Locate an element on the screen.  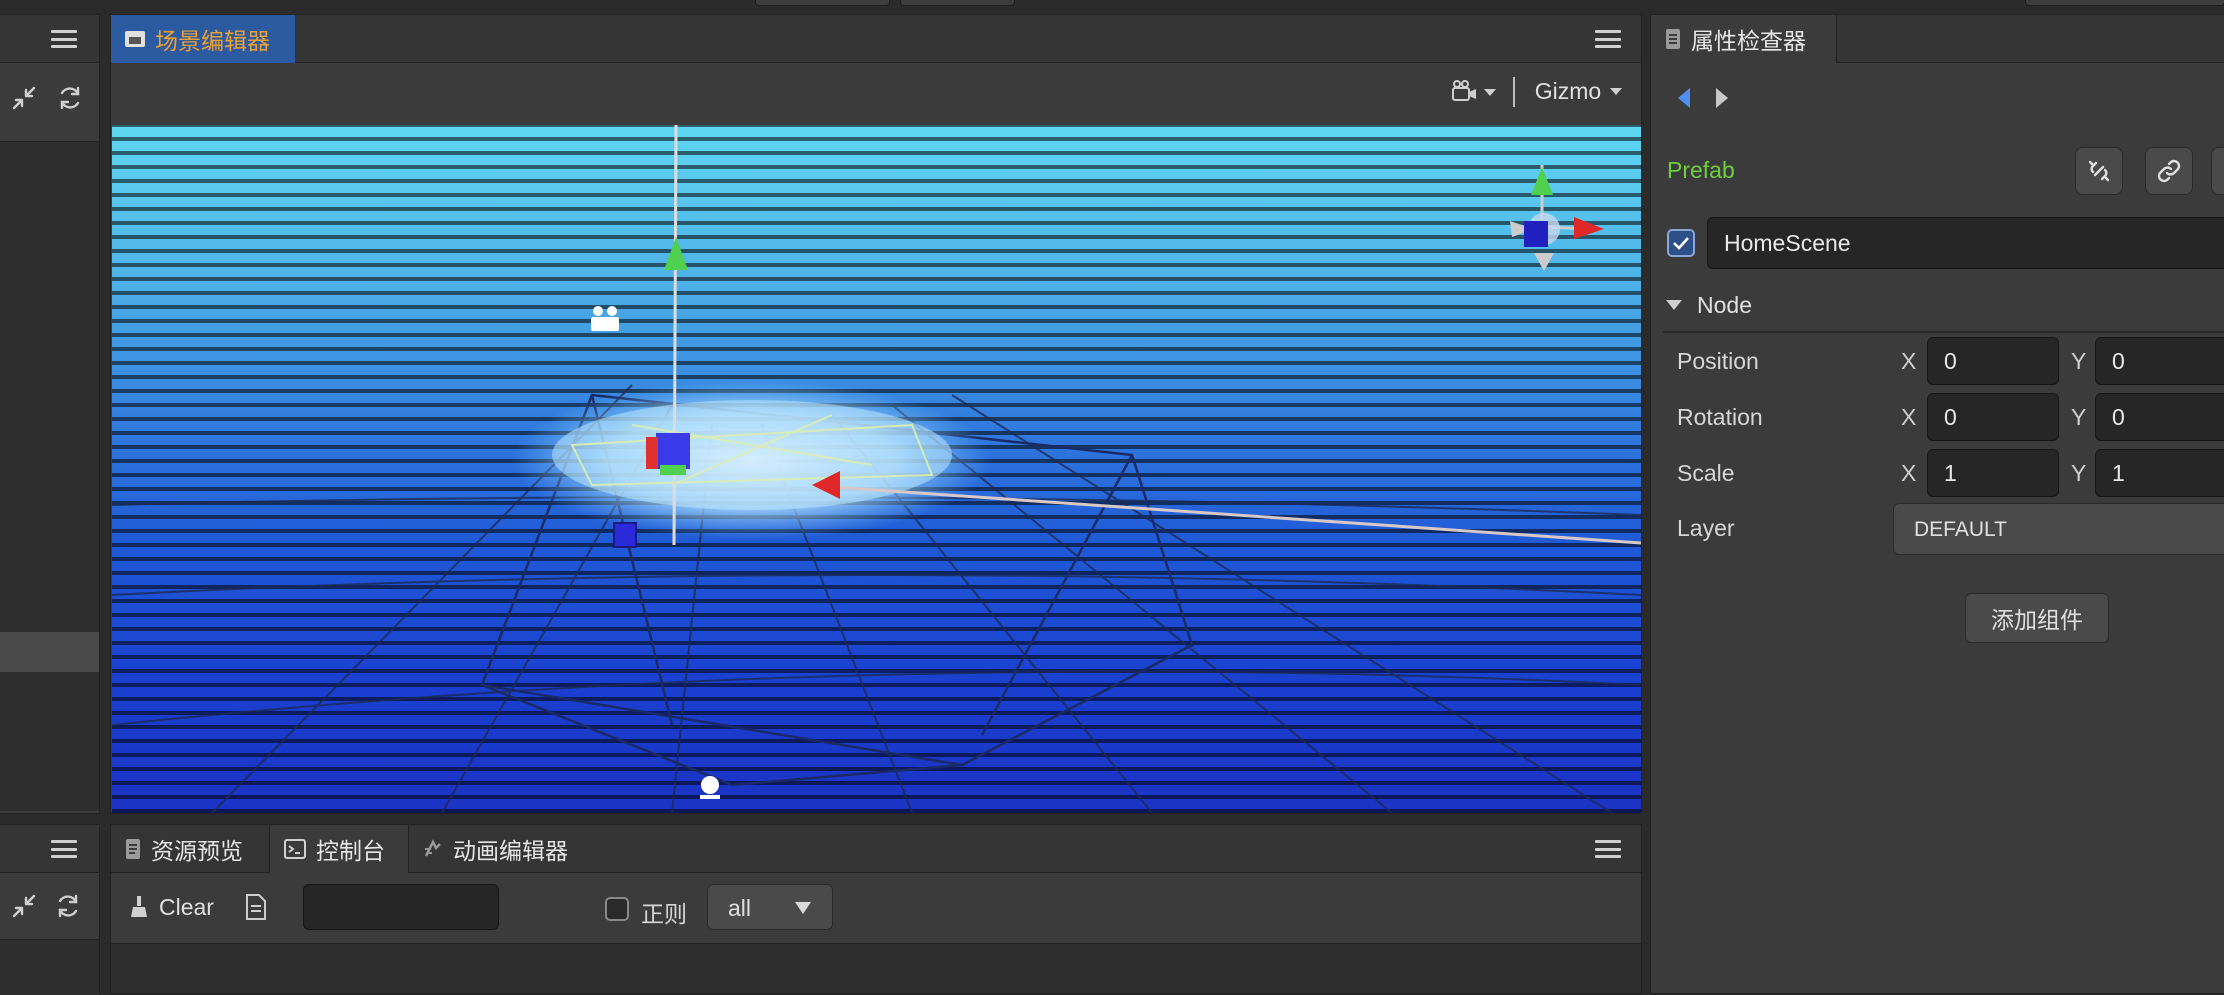
scale-y-field: 1 is located at coordinates (2159, 473).